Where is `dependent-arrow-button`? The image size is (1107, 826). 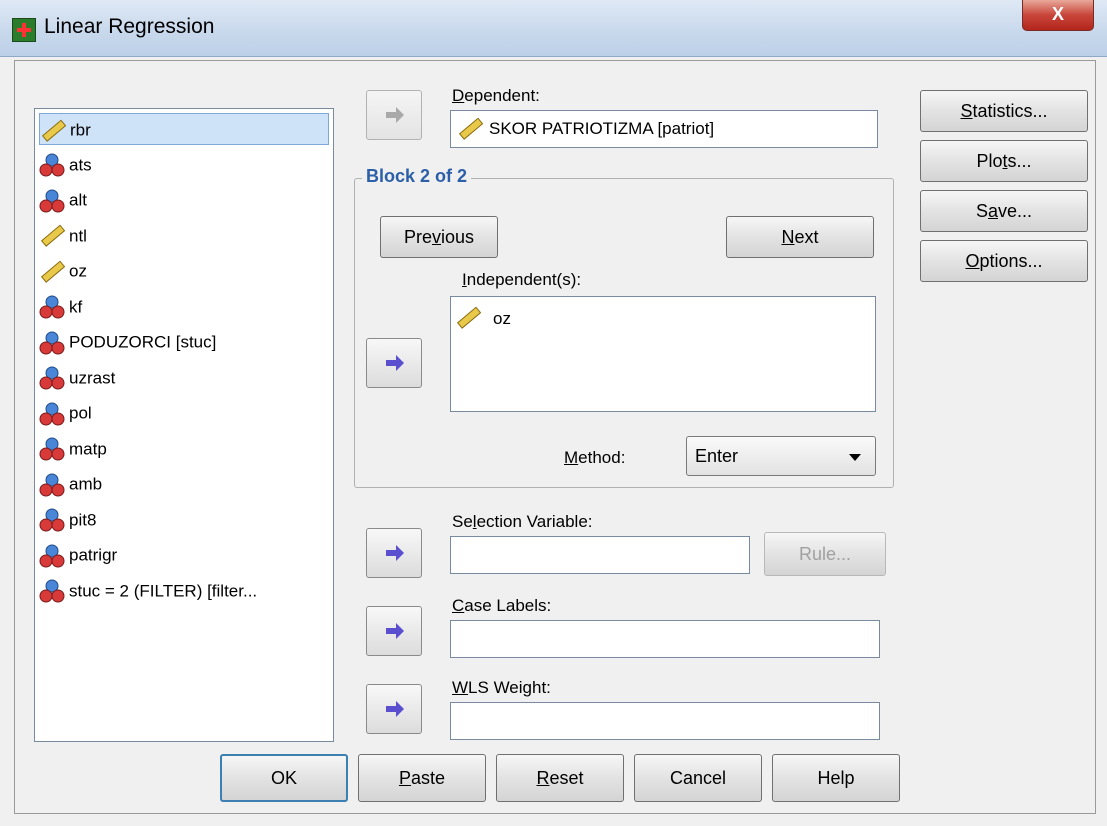 dependent-arrow-button is located at coordinates (394, 115).